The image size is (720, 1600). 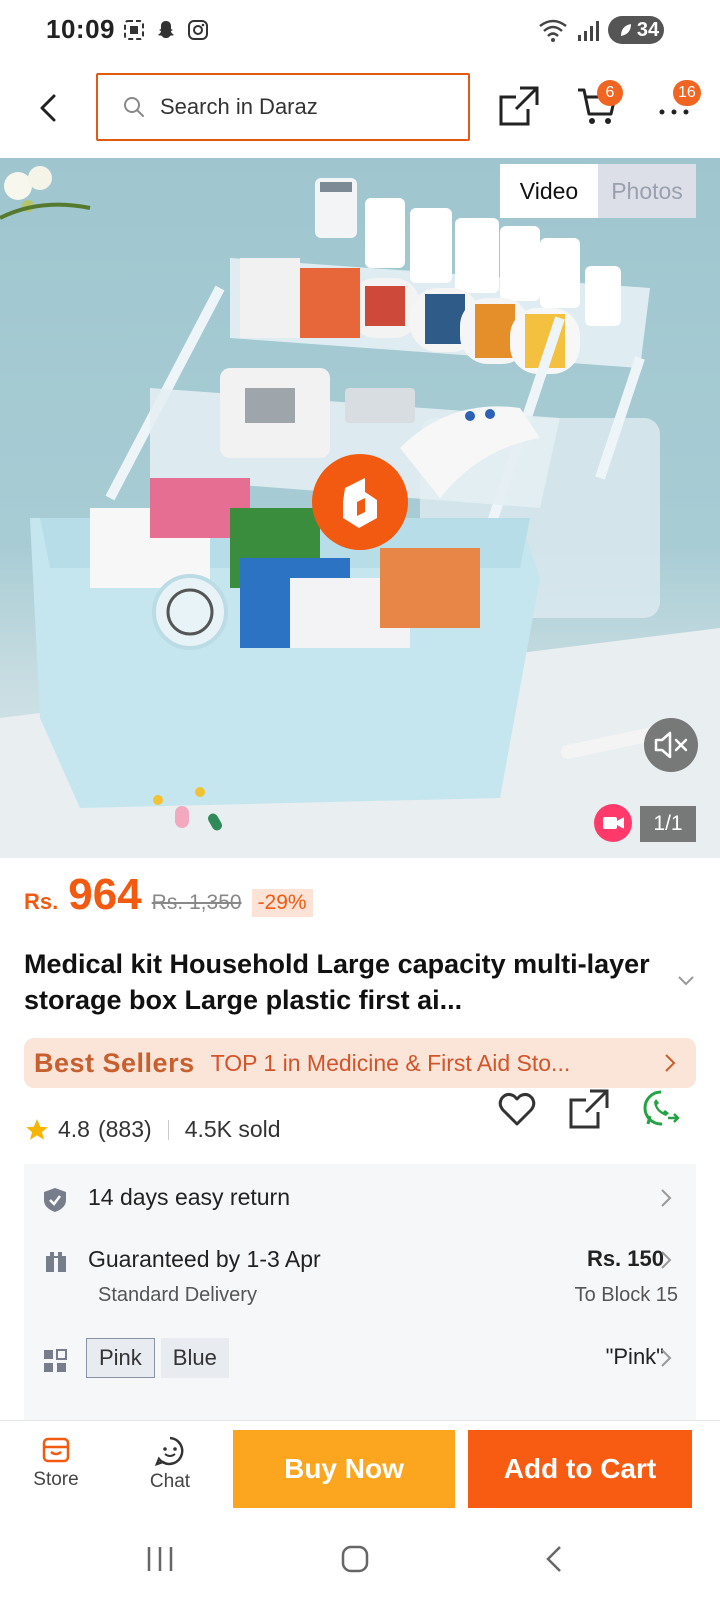 I want to click on variant-row: Pink Blue "Pink", so click(x=360, y=1359).